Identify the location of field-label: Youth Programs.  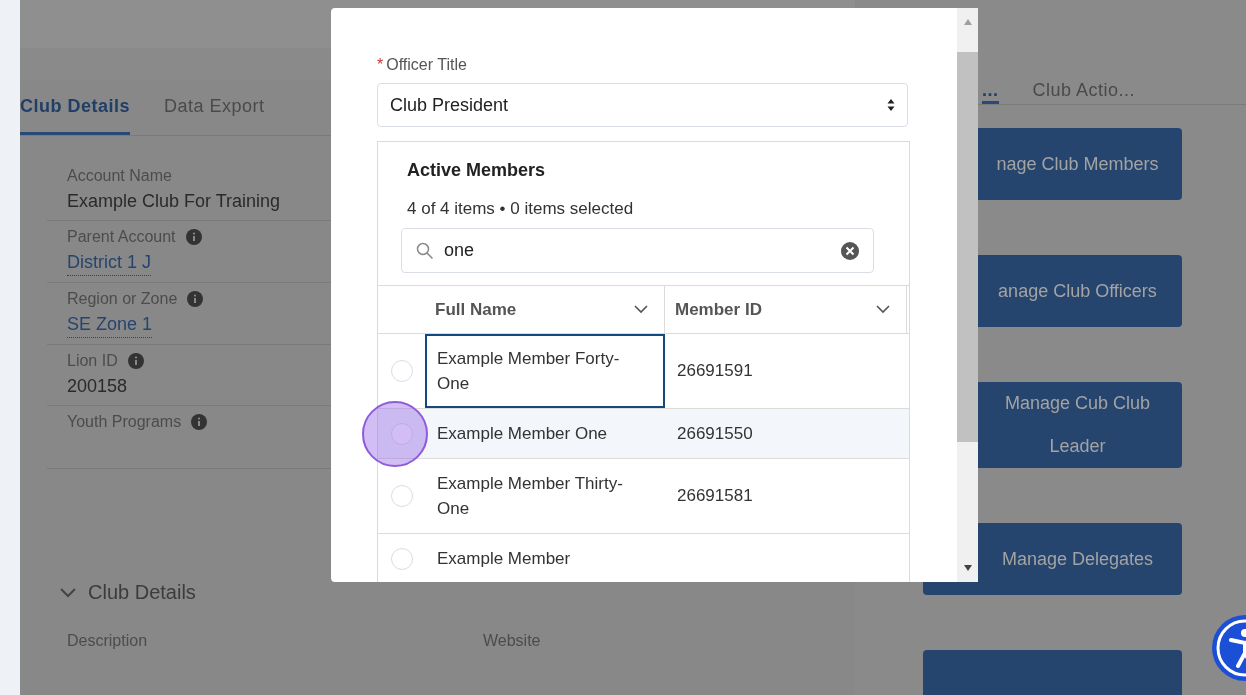
(124, 422).